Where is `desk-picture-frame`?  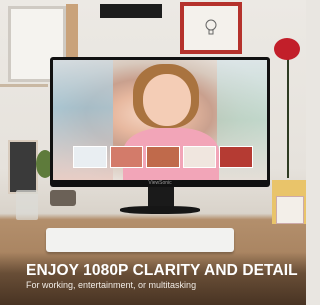
desk-picture-frame is located at coordinates (23, 167).